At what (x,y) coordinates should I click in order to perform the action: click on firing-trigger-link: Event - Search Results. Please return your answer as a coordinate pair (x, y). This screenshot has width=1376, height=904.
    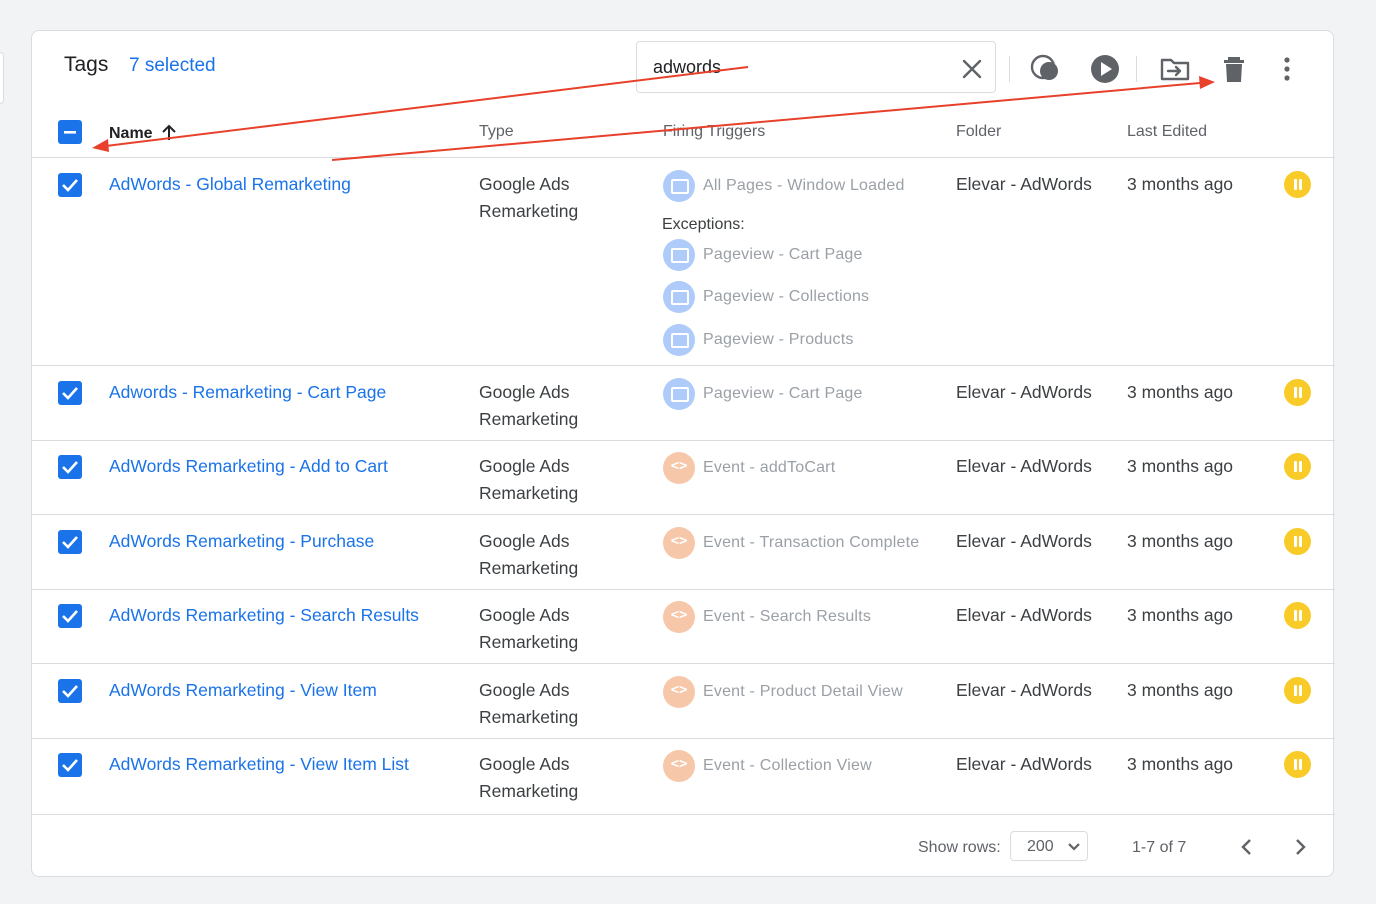
    Looking at the image, I should click on (787, 617).